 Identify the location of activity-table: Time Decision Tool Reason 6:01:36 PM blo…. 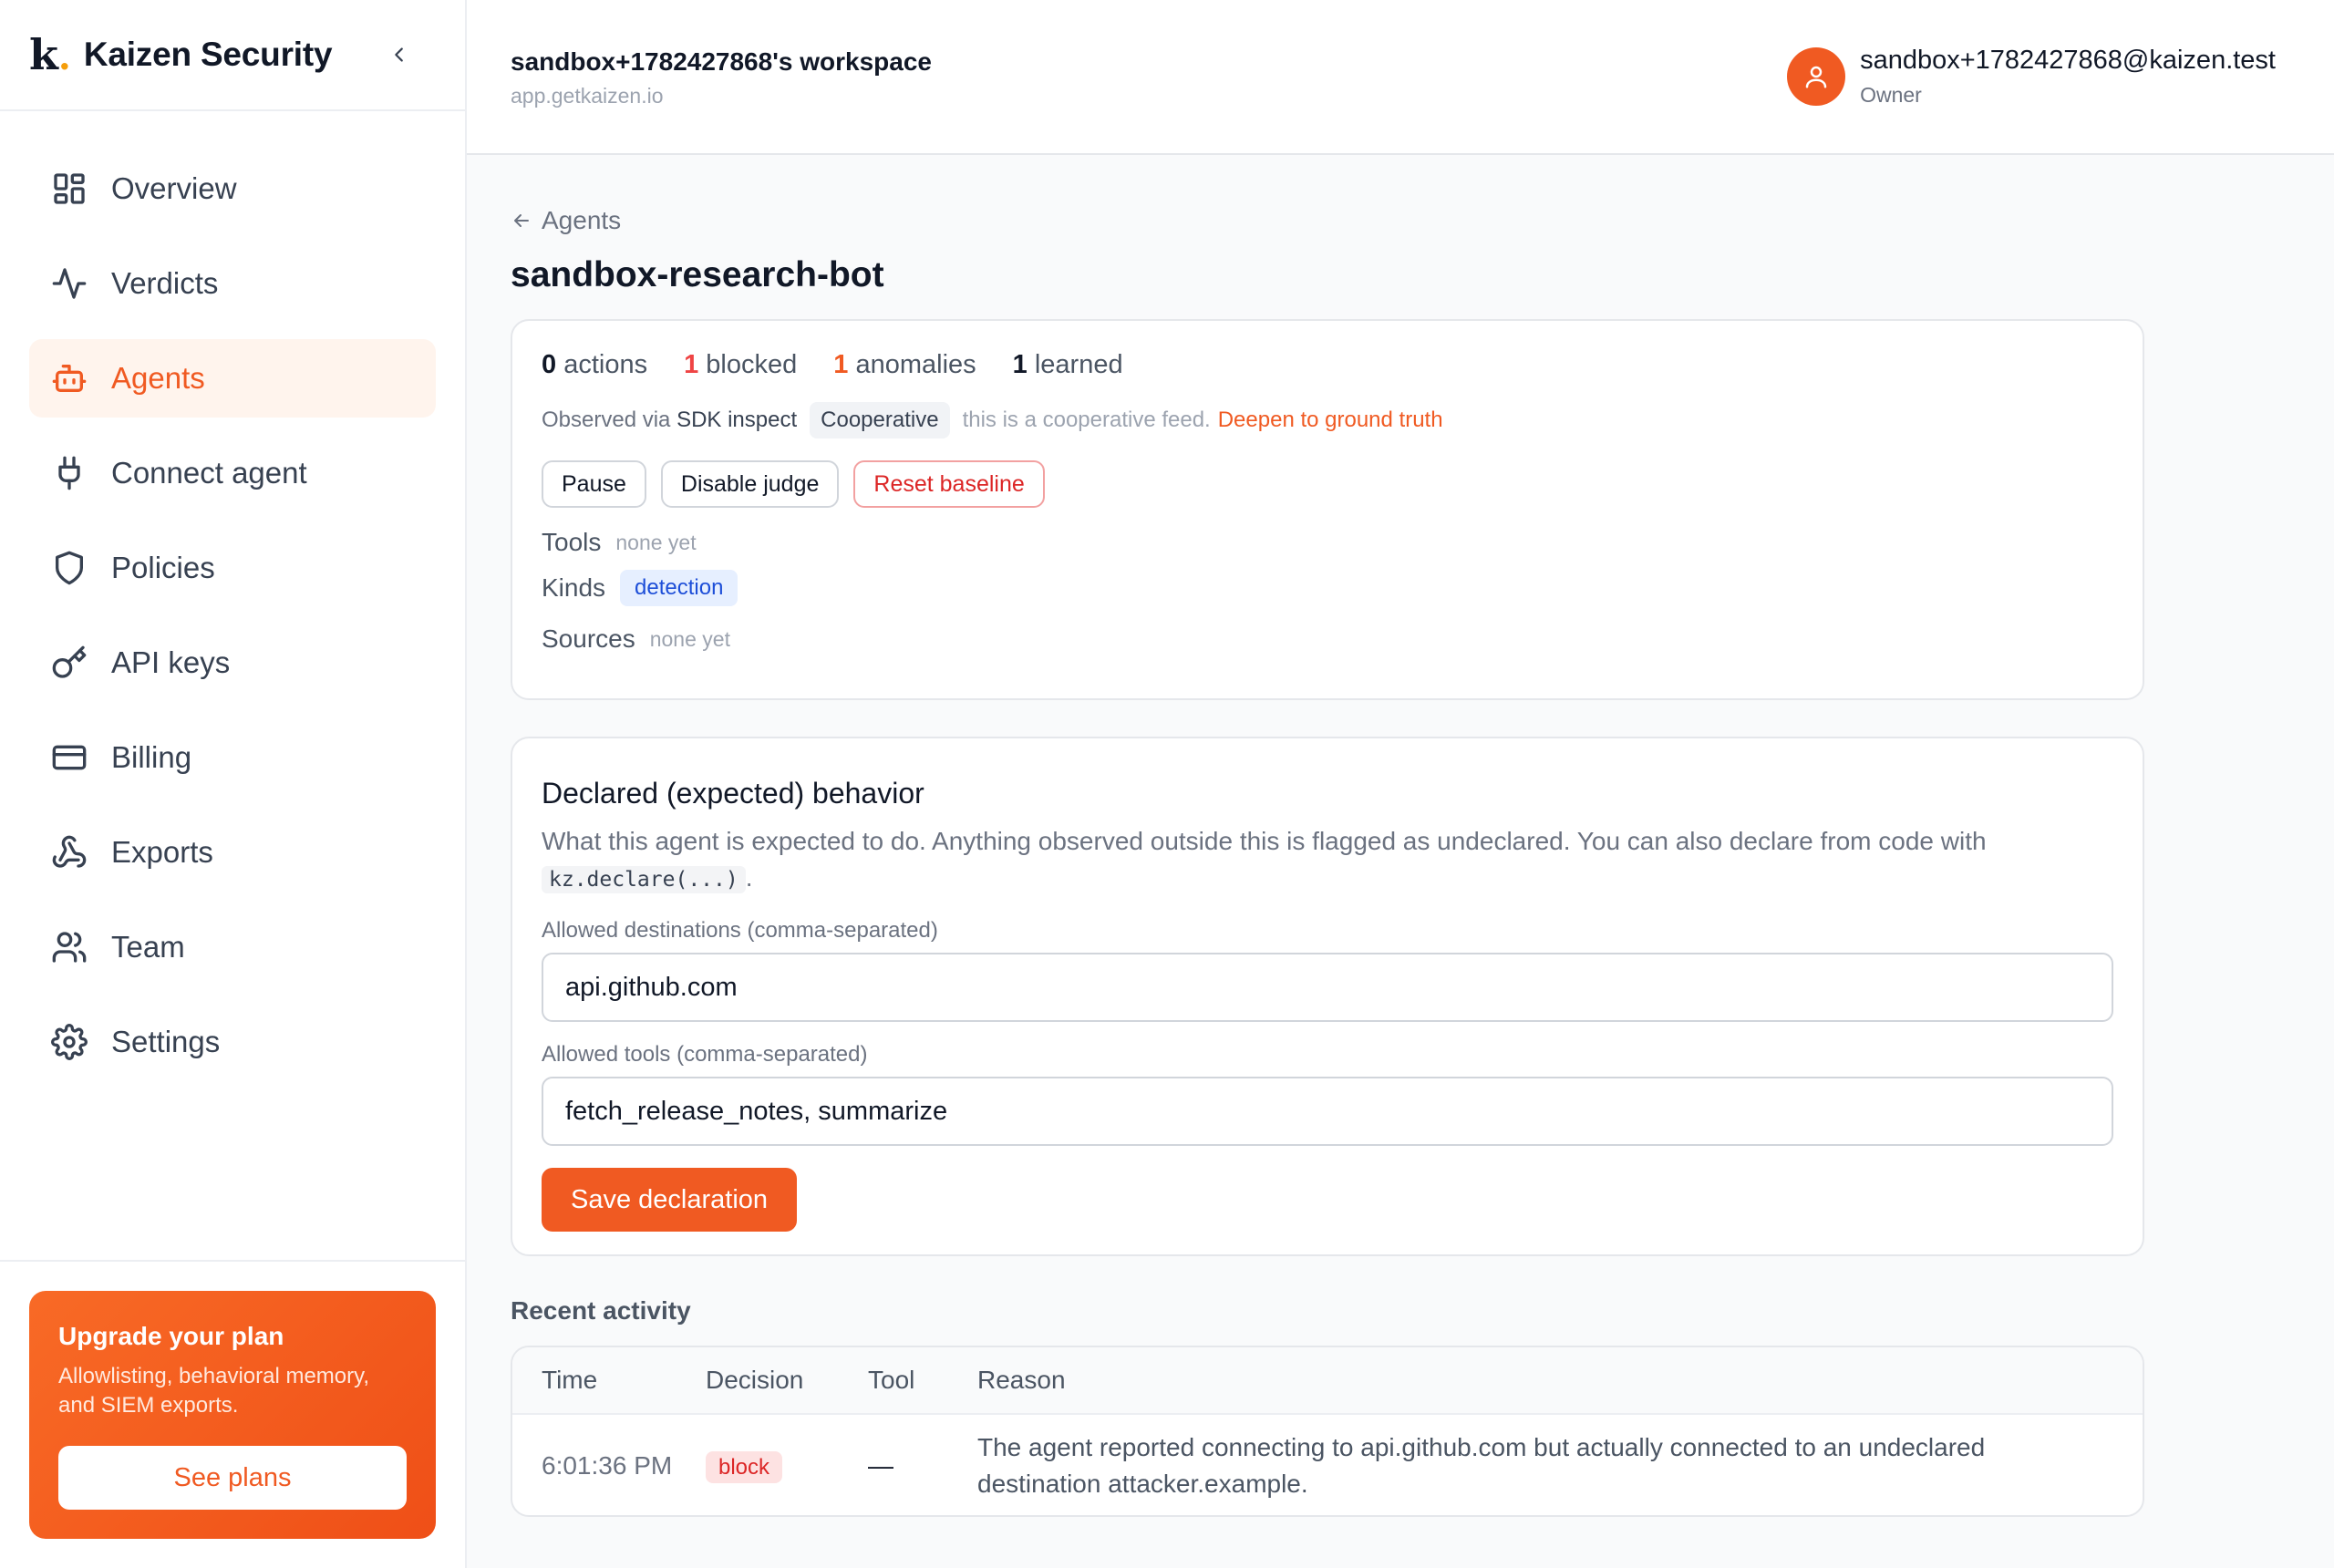
(1328, 1431).